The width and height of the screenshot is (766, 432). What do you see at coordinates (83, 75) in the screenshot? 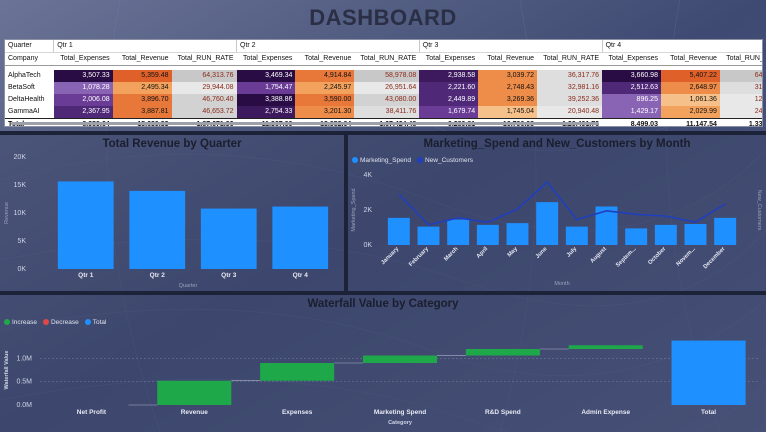
I see `table-cell: 3,507.33` at bounding box center [83, 75].